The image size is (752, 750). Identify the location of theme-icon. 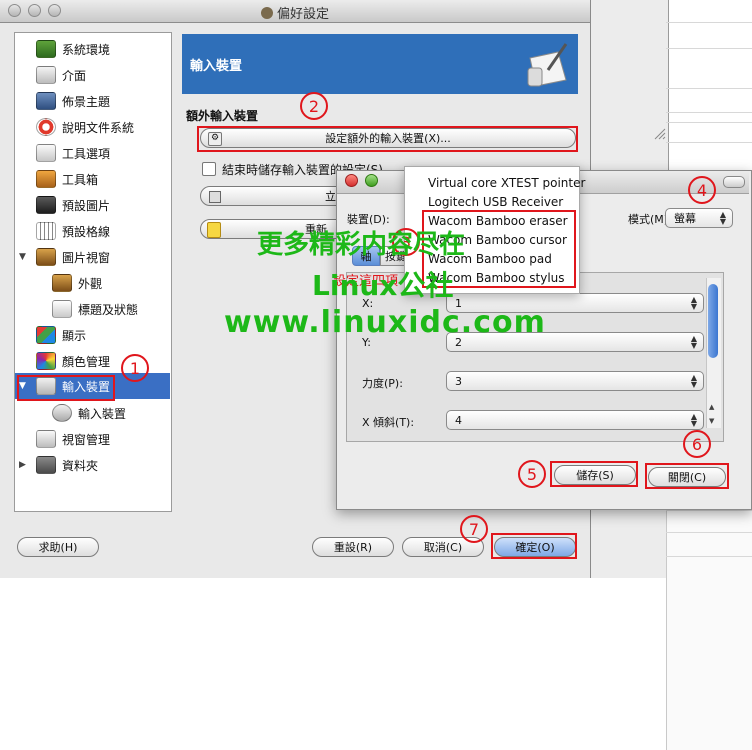
(46, 101).